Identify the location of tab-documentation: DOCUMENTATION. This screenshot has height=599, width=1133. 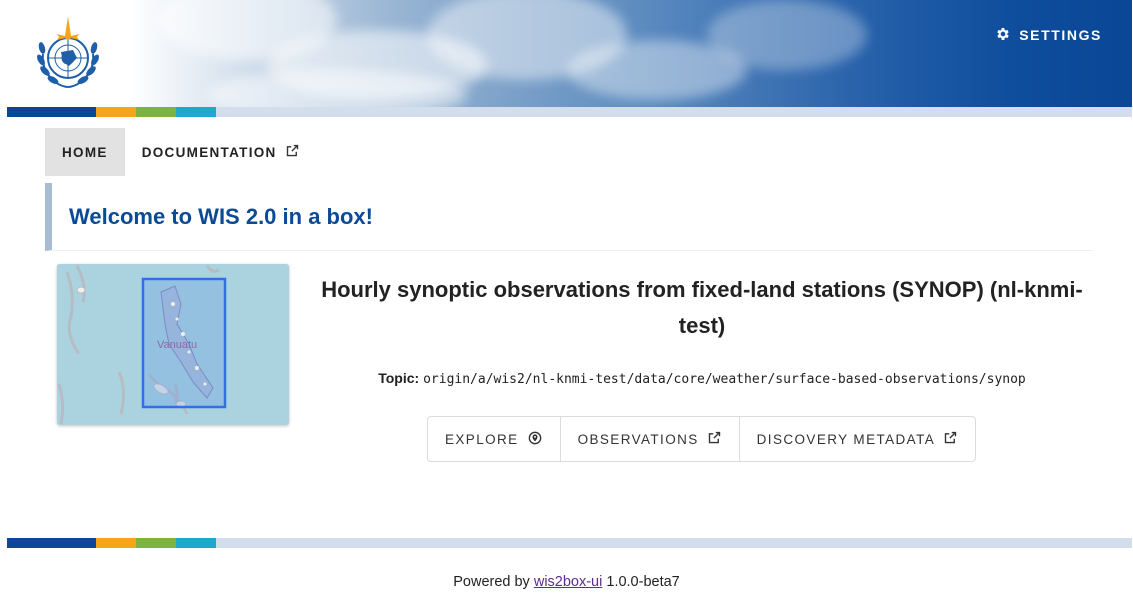
(221, 152).